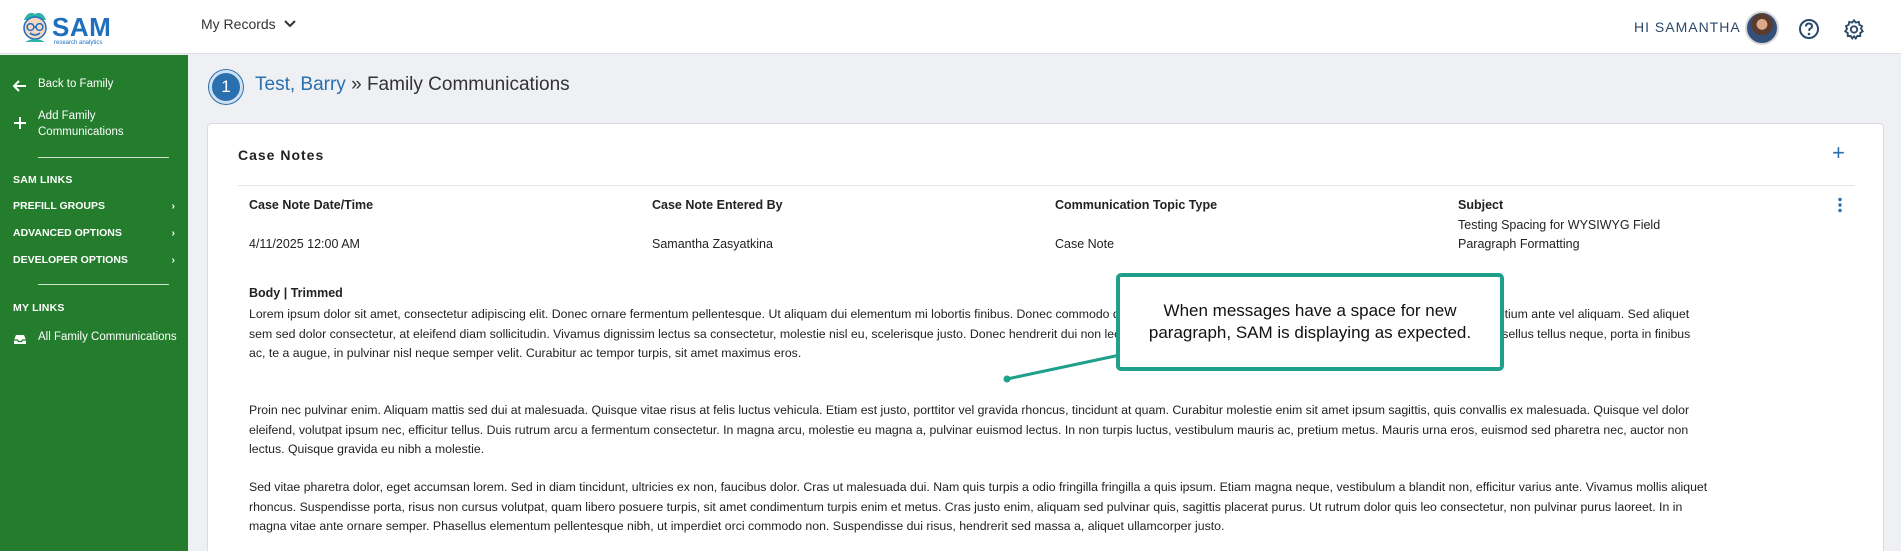  I want to click on sidebar-item-developer-options: DEVELOPER OPTIONS ›, so click(94, 260).